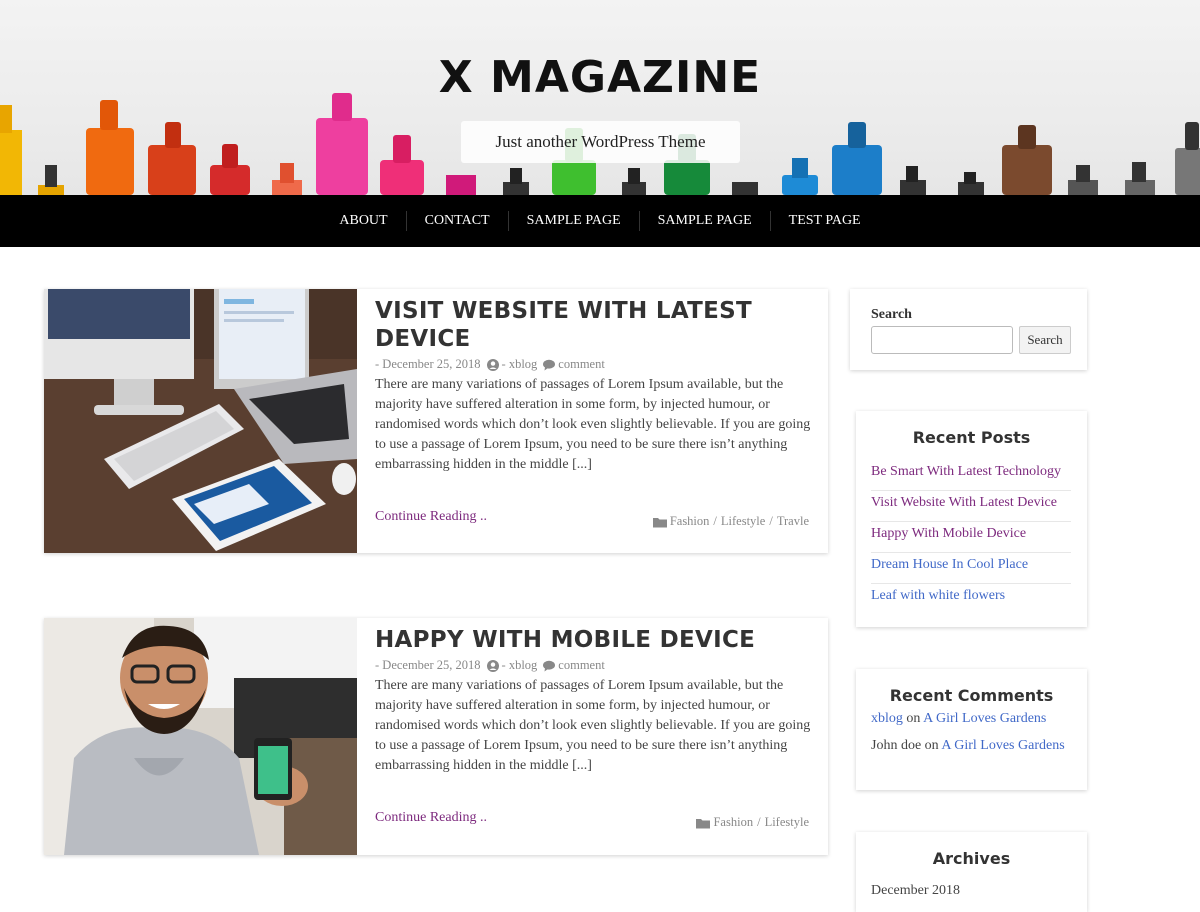 This screenshot has height=912, width=1200. What do you see at coordinates (971, 599) in the screenshot?
I see `recent-post-link: Leaf with white flowers` at bounding box center [971, 599].